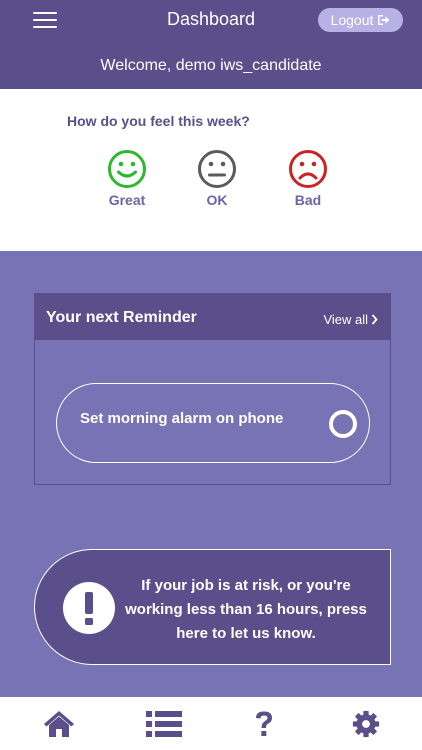 Image resolution: width=422 pixels, height=750 pixels. What do you see at coordinates (352, 20) in the screenshot?
I see `logout-label: Logout` at bounding box center [352, 20].